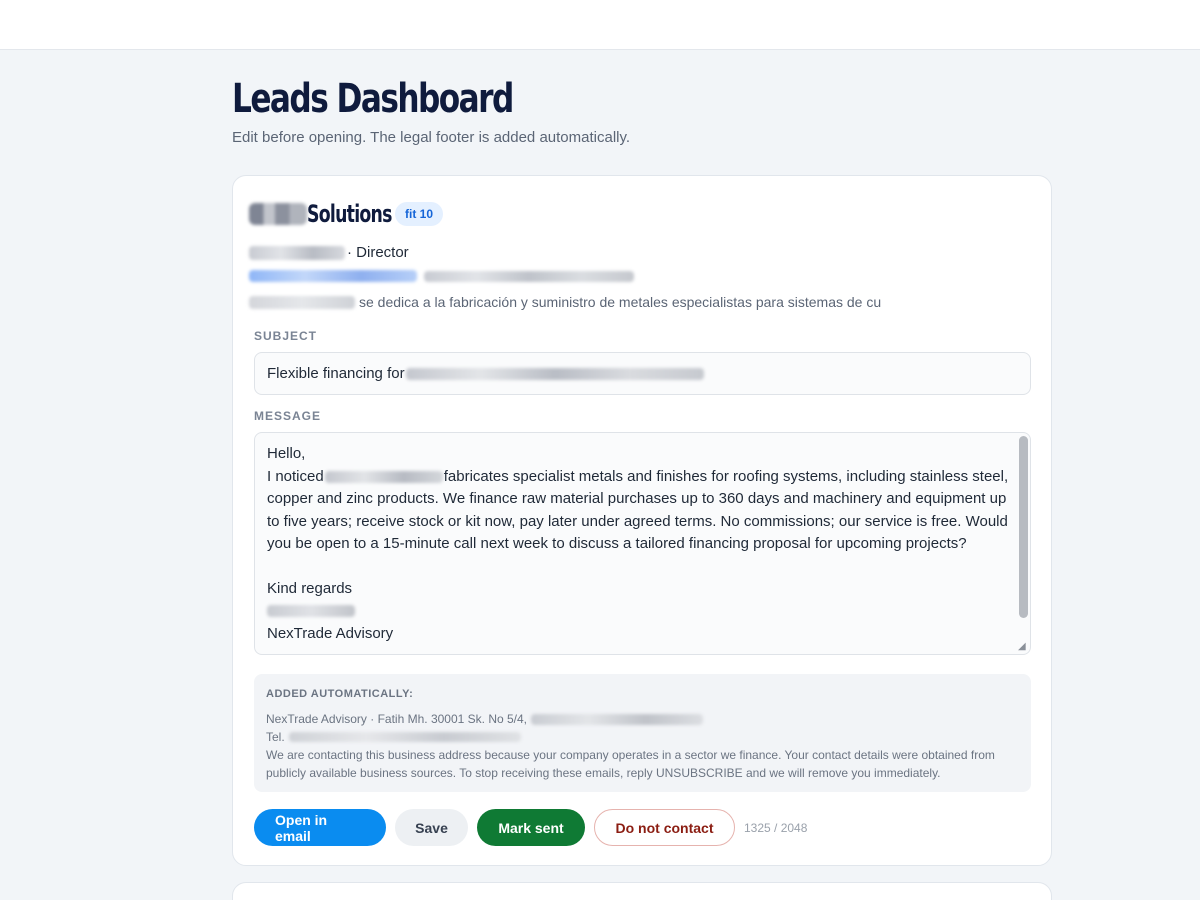 The width and height of the screenshot is (1200, 900). Describe the element at coordinates (297, 252) in the screenshot. I see `redacted-contact-name` at that location.